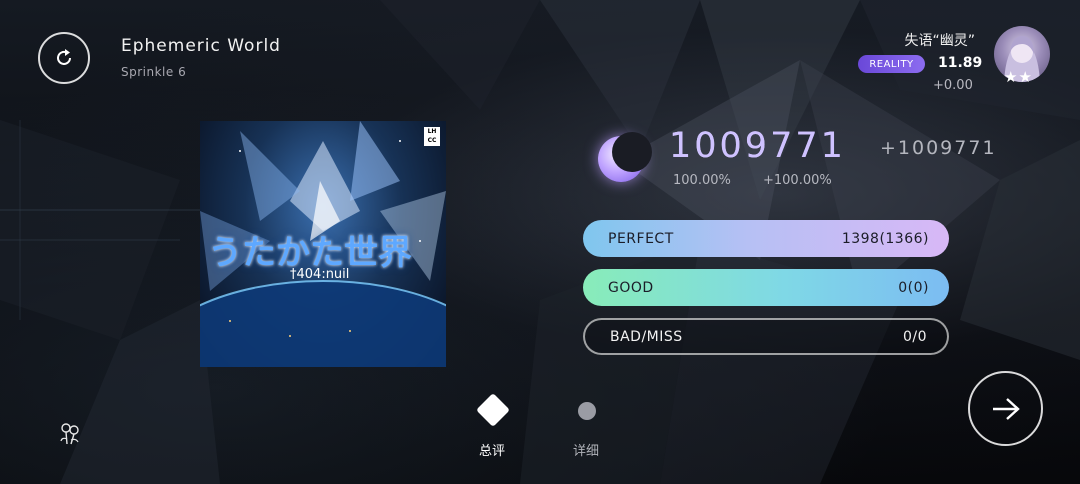 This screenshot has height=484, width=1080. I want to click on judge-good-bar: GOOD 0(0), so click(766, 287).